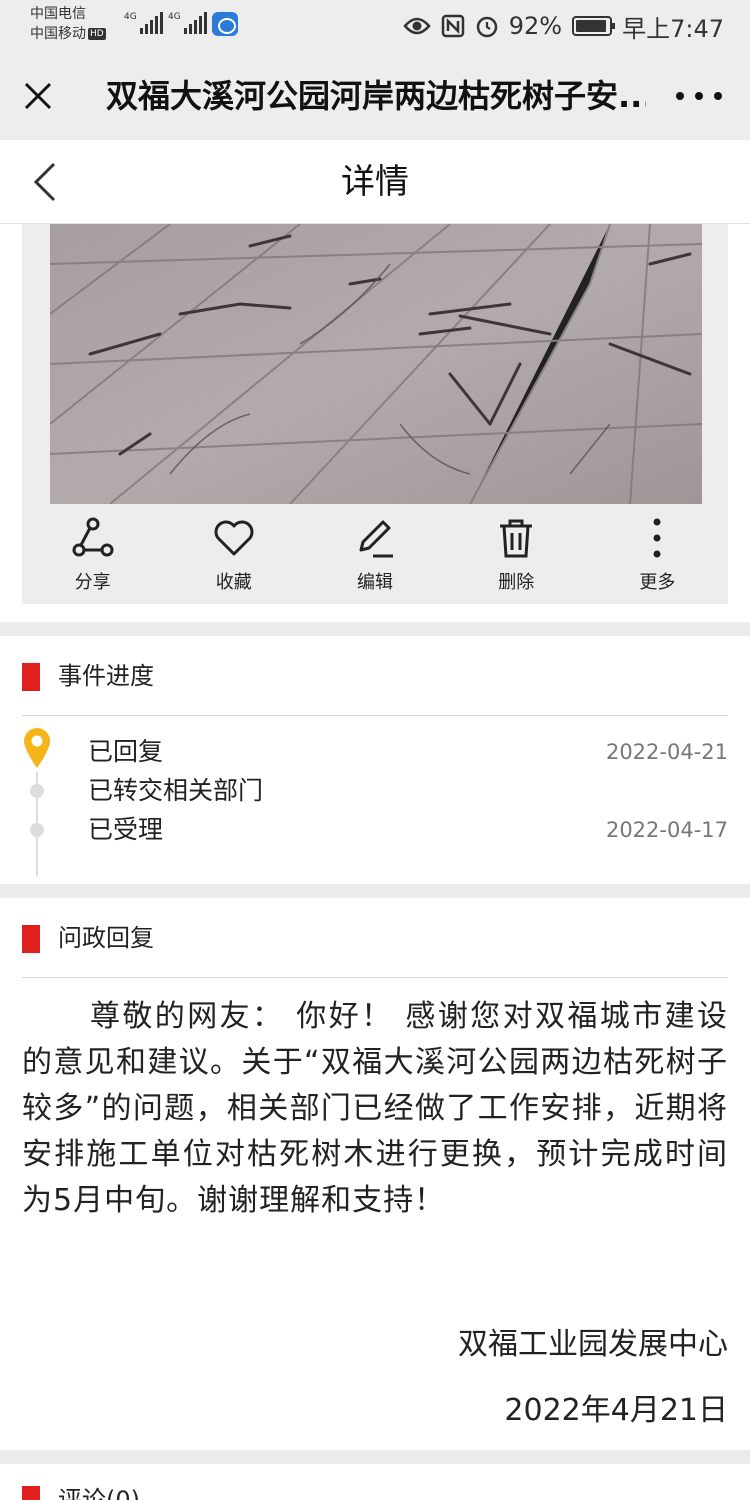 The image size is (750, 1500). I want to click on page-title: 详情, so click(375, 182).